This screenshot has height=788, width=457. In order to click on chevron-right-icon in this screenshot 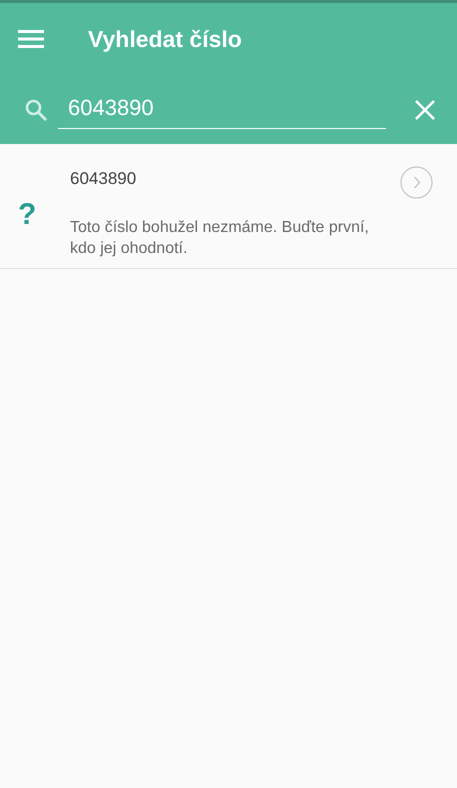, I will do `click(416, 182)`.